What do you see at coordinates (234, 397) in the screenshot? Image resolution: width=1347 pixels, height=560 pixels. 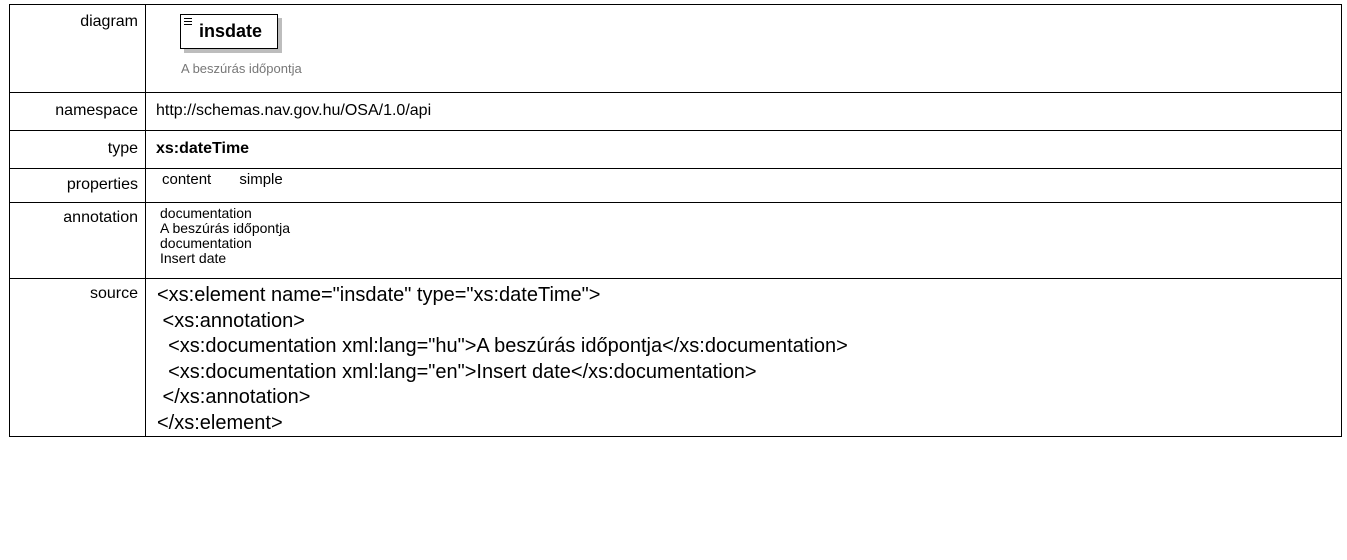 I see `source-line: </xs:annotation>` at bounding box center [234, 397].